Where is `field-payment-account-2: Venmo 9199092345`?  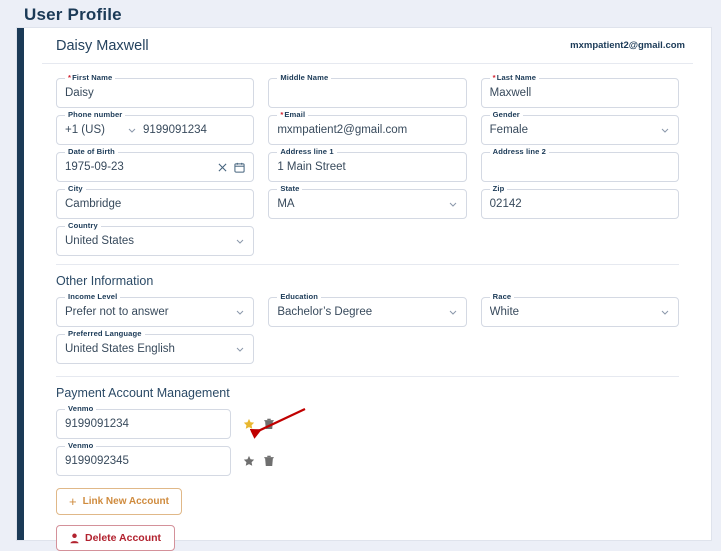 field-payment-account-2: Venmo 9199092345 is located at coordinates (143, 458).